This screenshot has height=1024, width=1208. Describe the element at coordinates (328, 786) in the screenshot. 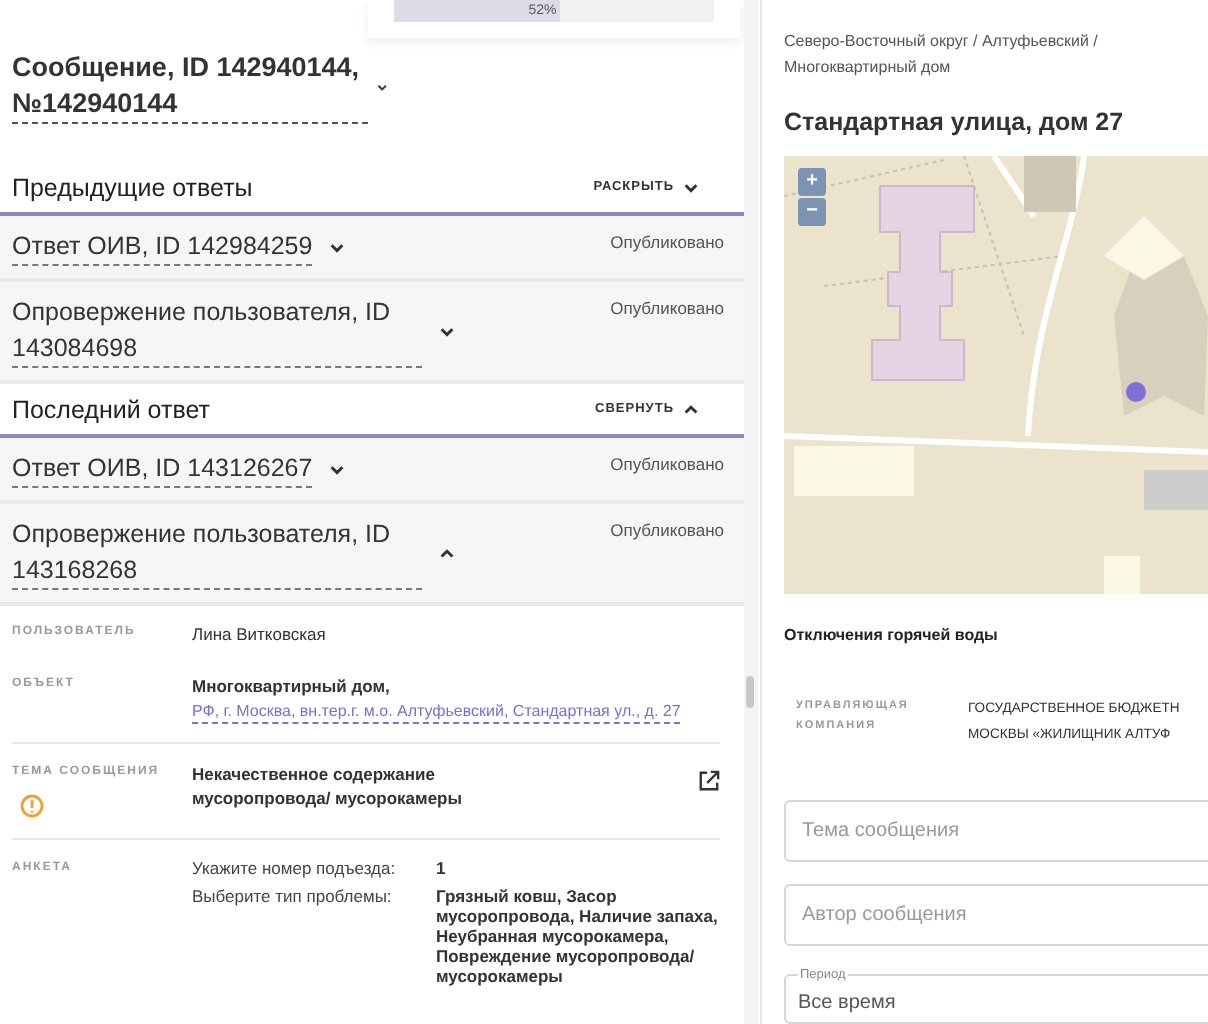

I see `topic-value: Некачественное содержание мусоропровода/ мусорокамеры` at that location.